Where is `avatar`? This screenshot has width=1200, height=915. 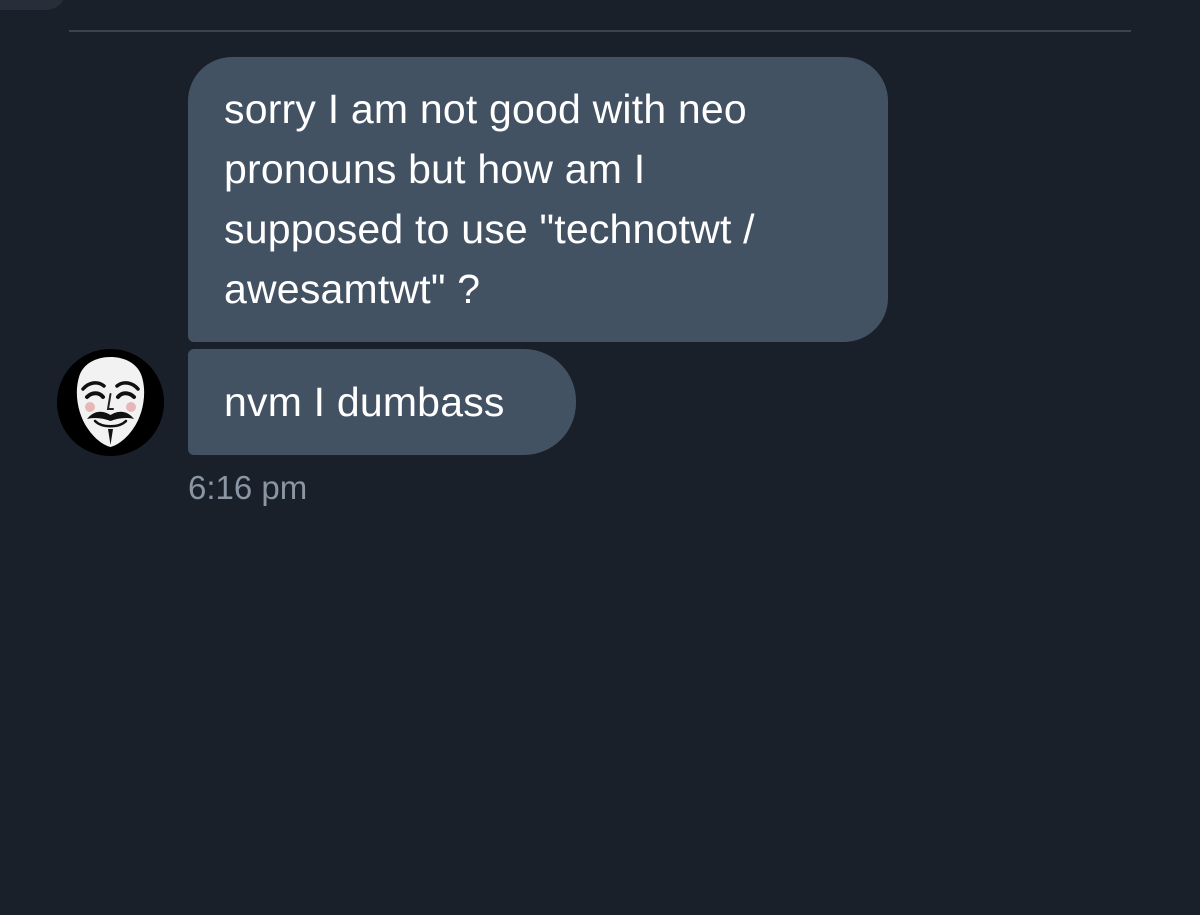 avatar is located at coordinates (110, 402).